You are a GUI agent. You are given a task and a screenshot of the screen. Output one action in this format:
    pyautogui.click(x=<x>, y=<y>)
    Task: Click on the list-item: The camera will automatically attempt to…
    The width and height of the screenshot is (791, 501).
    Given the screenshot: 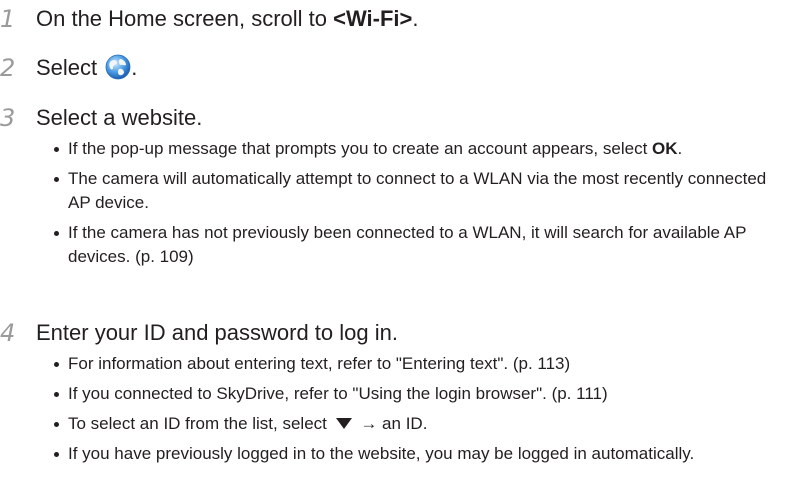 What is the action you would take?
    pyautogui.click(x=419, y=191)
    